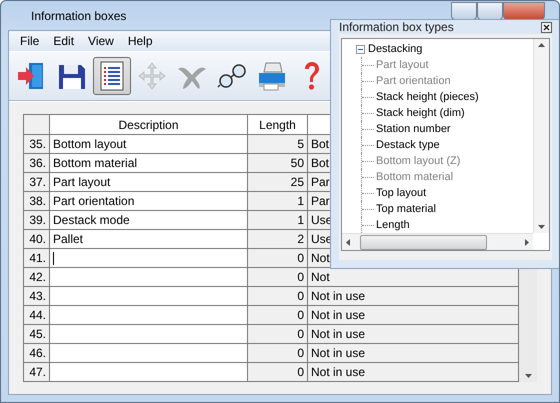 The width and height of the screenshot is (560, 403). I want to click on window-title: Information box types, so click(397, 27).